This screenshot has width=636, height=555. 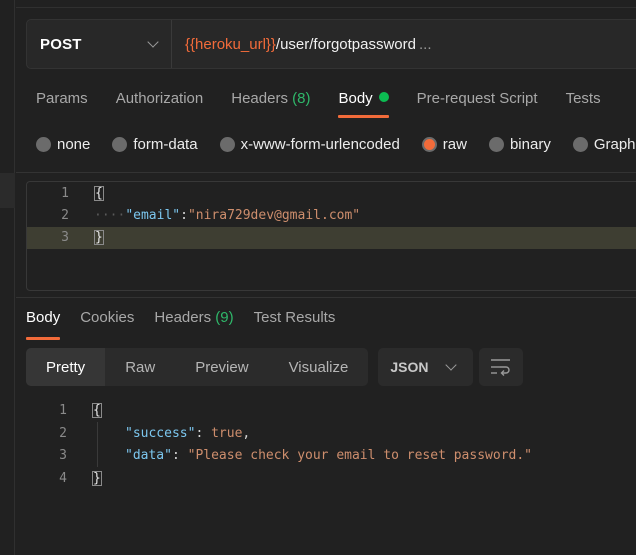 What do you see at coordinates (383, 97) in the screenshot?
I see `status-dot-icon` at bounding box center [383, 97].